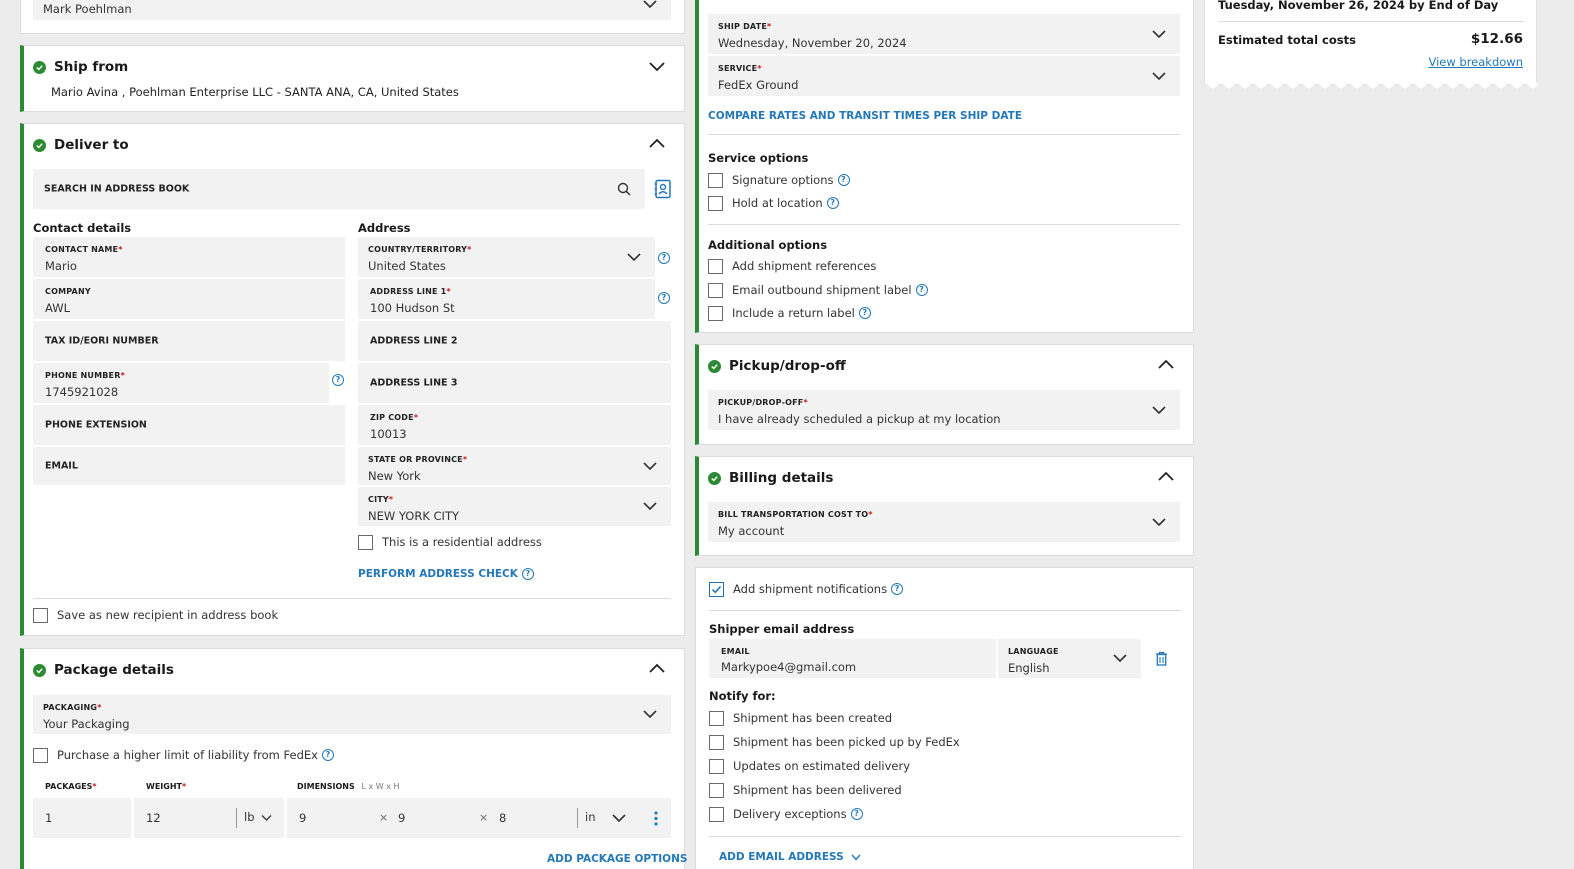 Image resolution: width=1574 pixels, height=869 pixels. What do you see at coordinates (663, 189) in the screenshot?
I see `address-book-icon` at bounding box center [663, 189].